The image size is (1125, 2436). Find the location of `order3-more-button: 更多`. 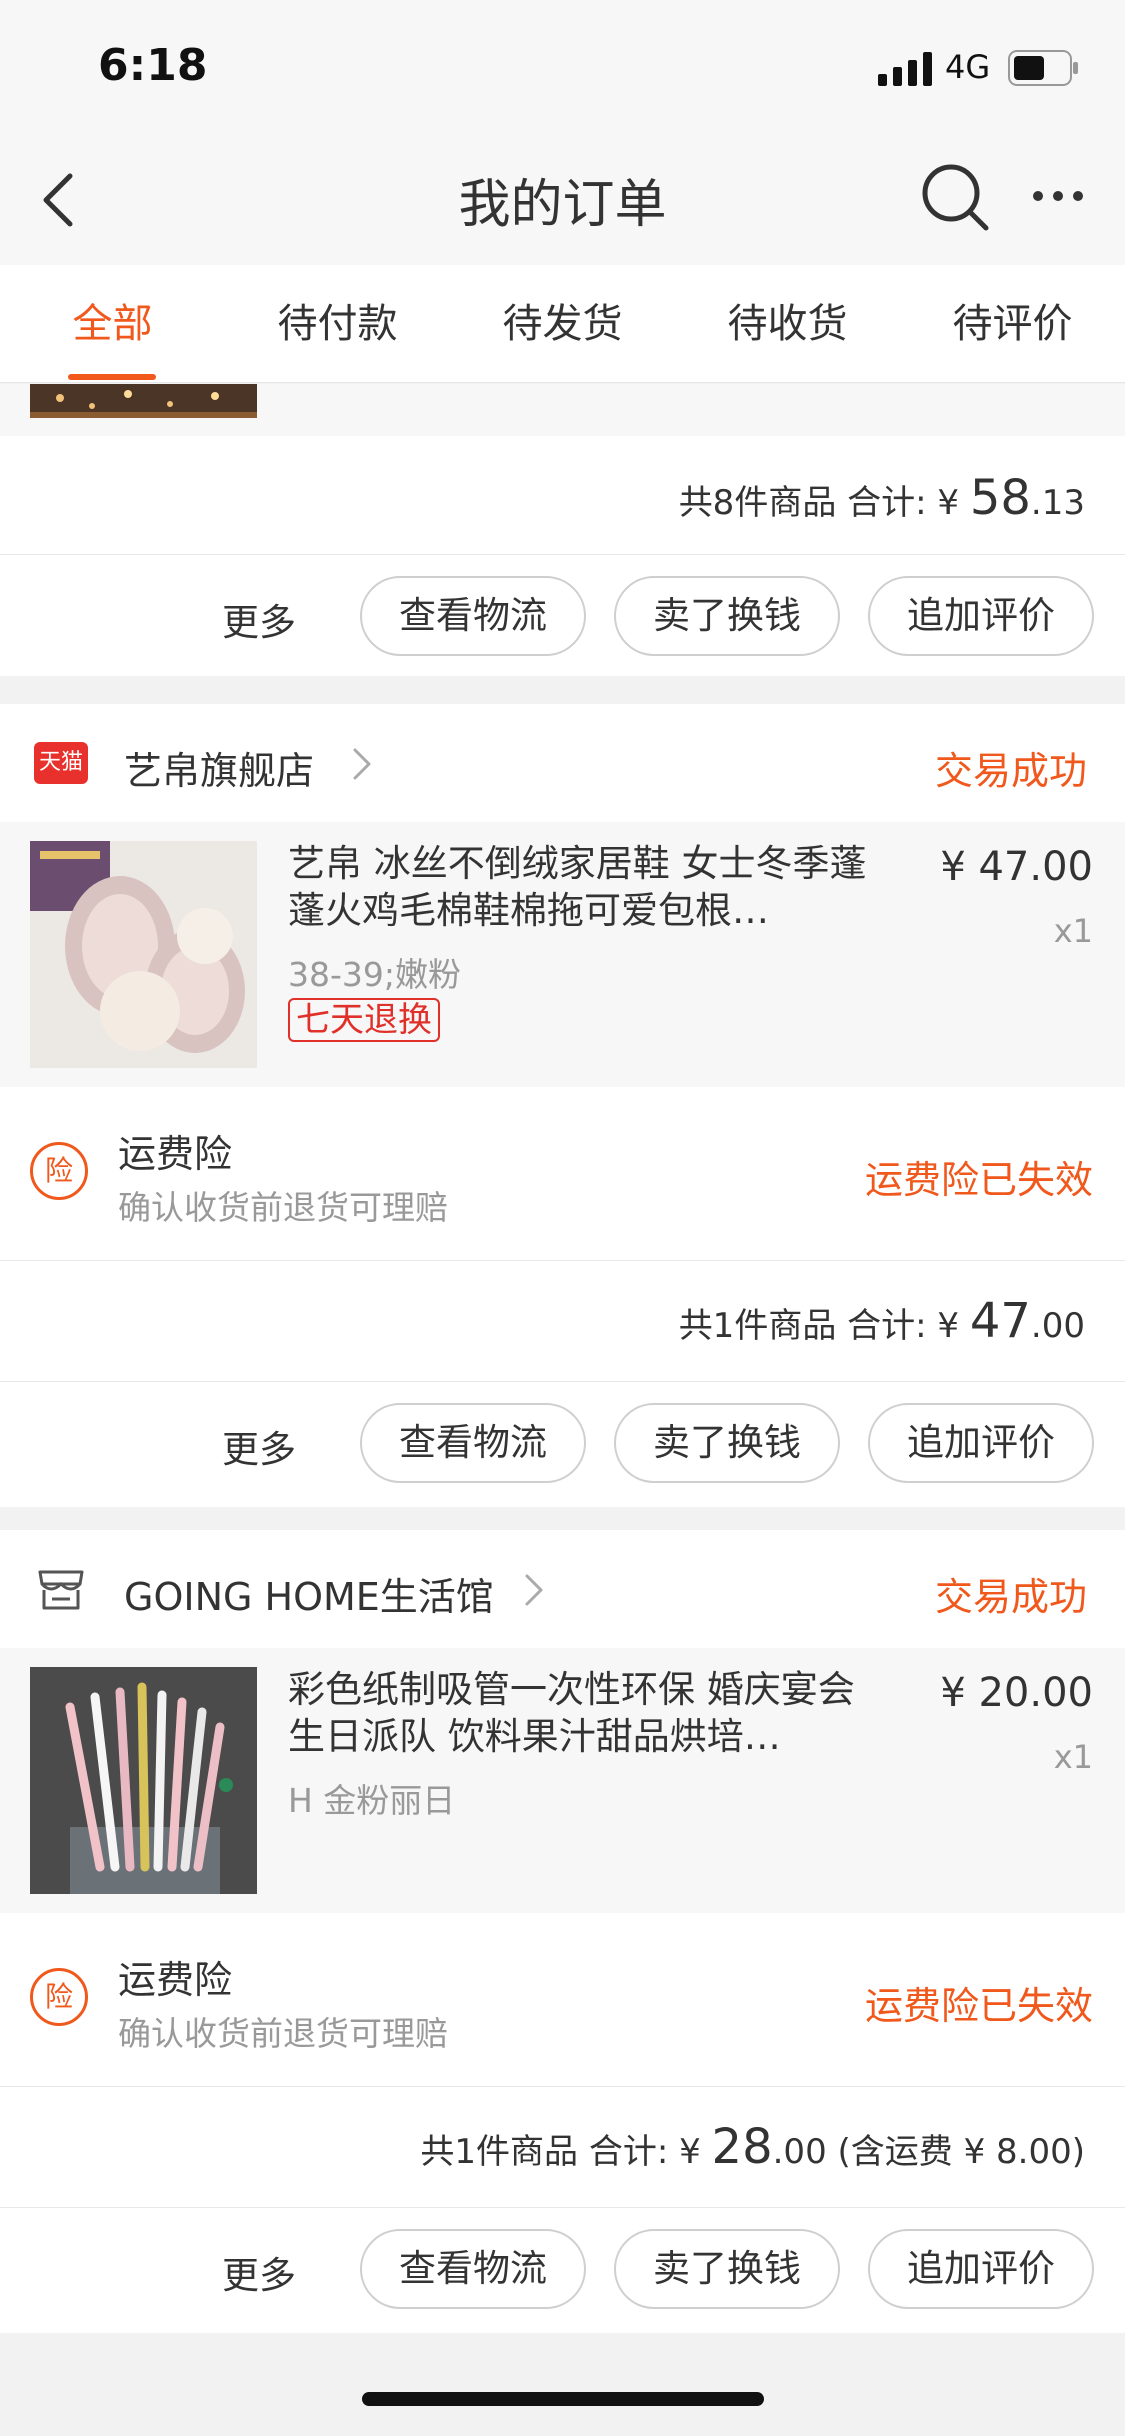

order3-more-button: 更多 is located at coordinates (259, 2272).